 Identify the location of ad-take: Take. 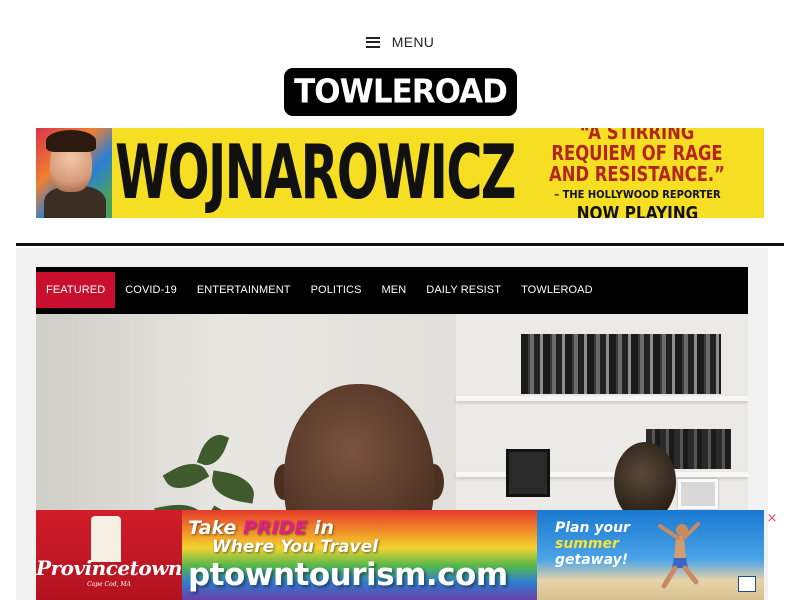
(212, 528).